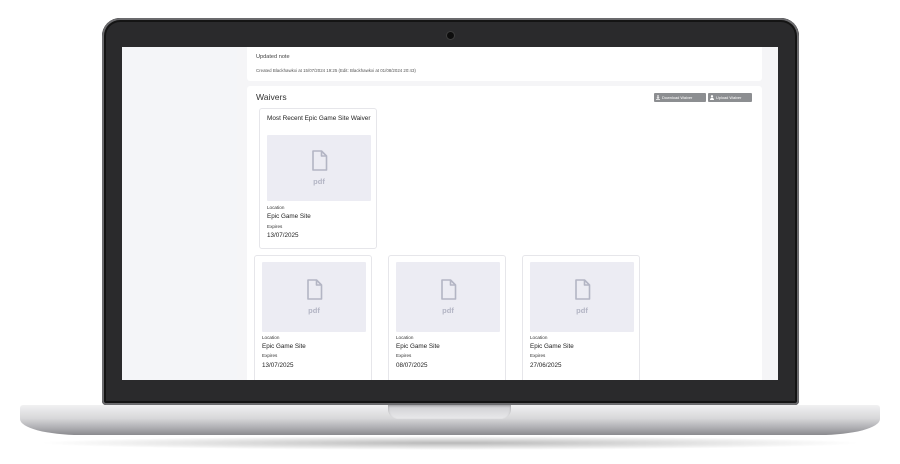 This screenshot has height=464, width=900. I want to click on laptop-shadow, so click(450, 443).